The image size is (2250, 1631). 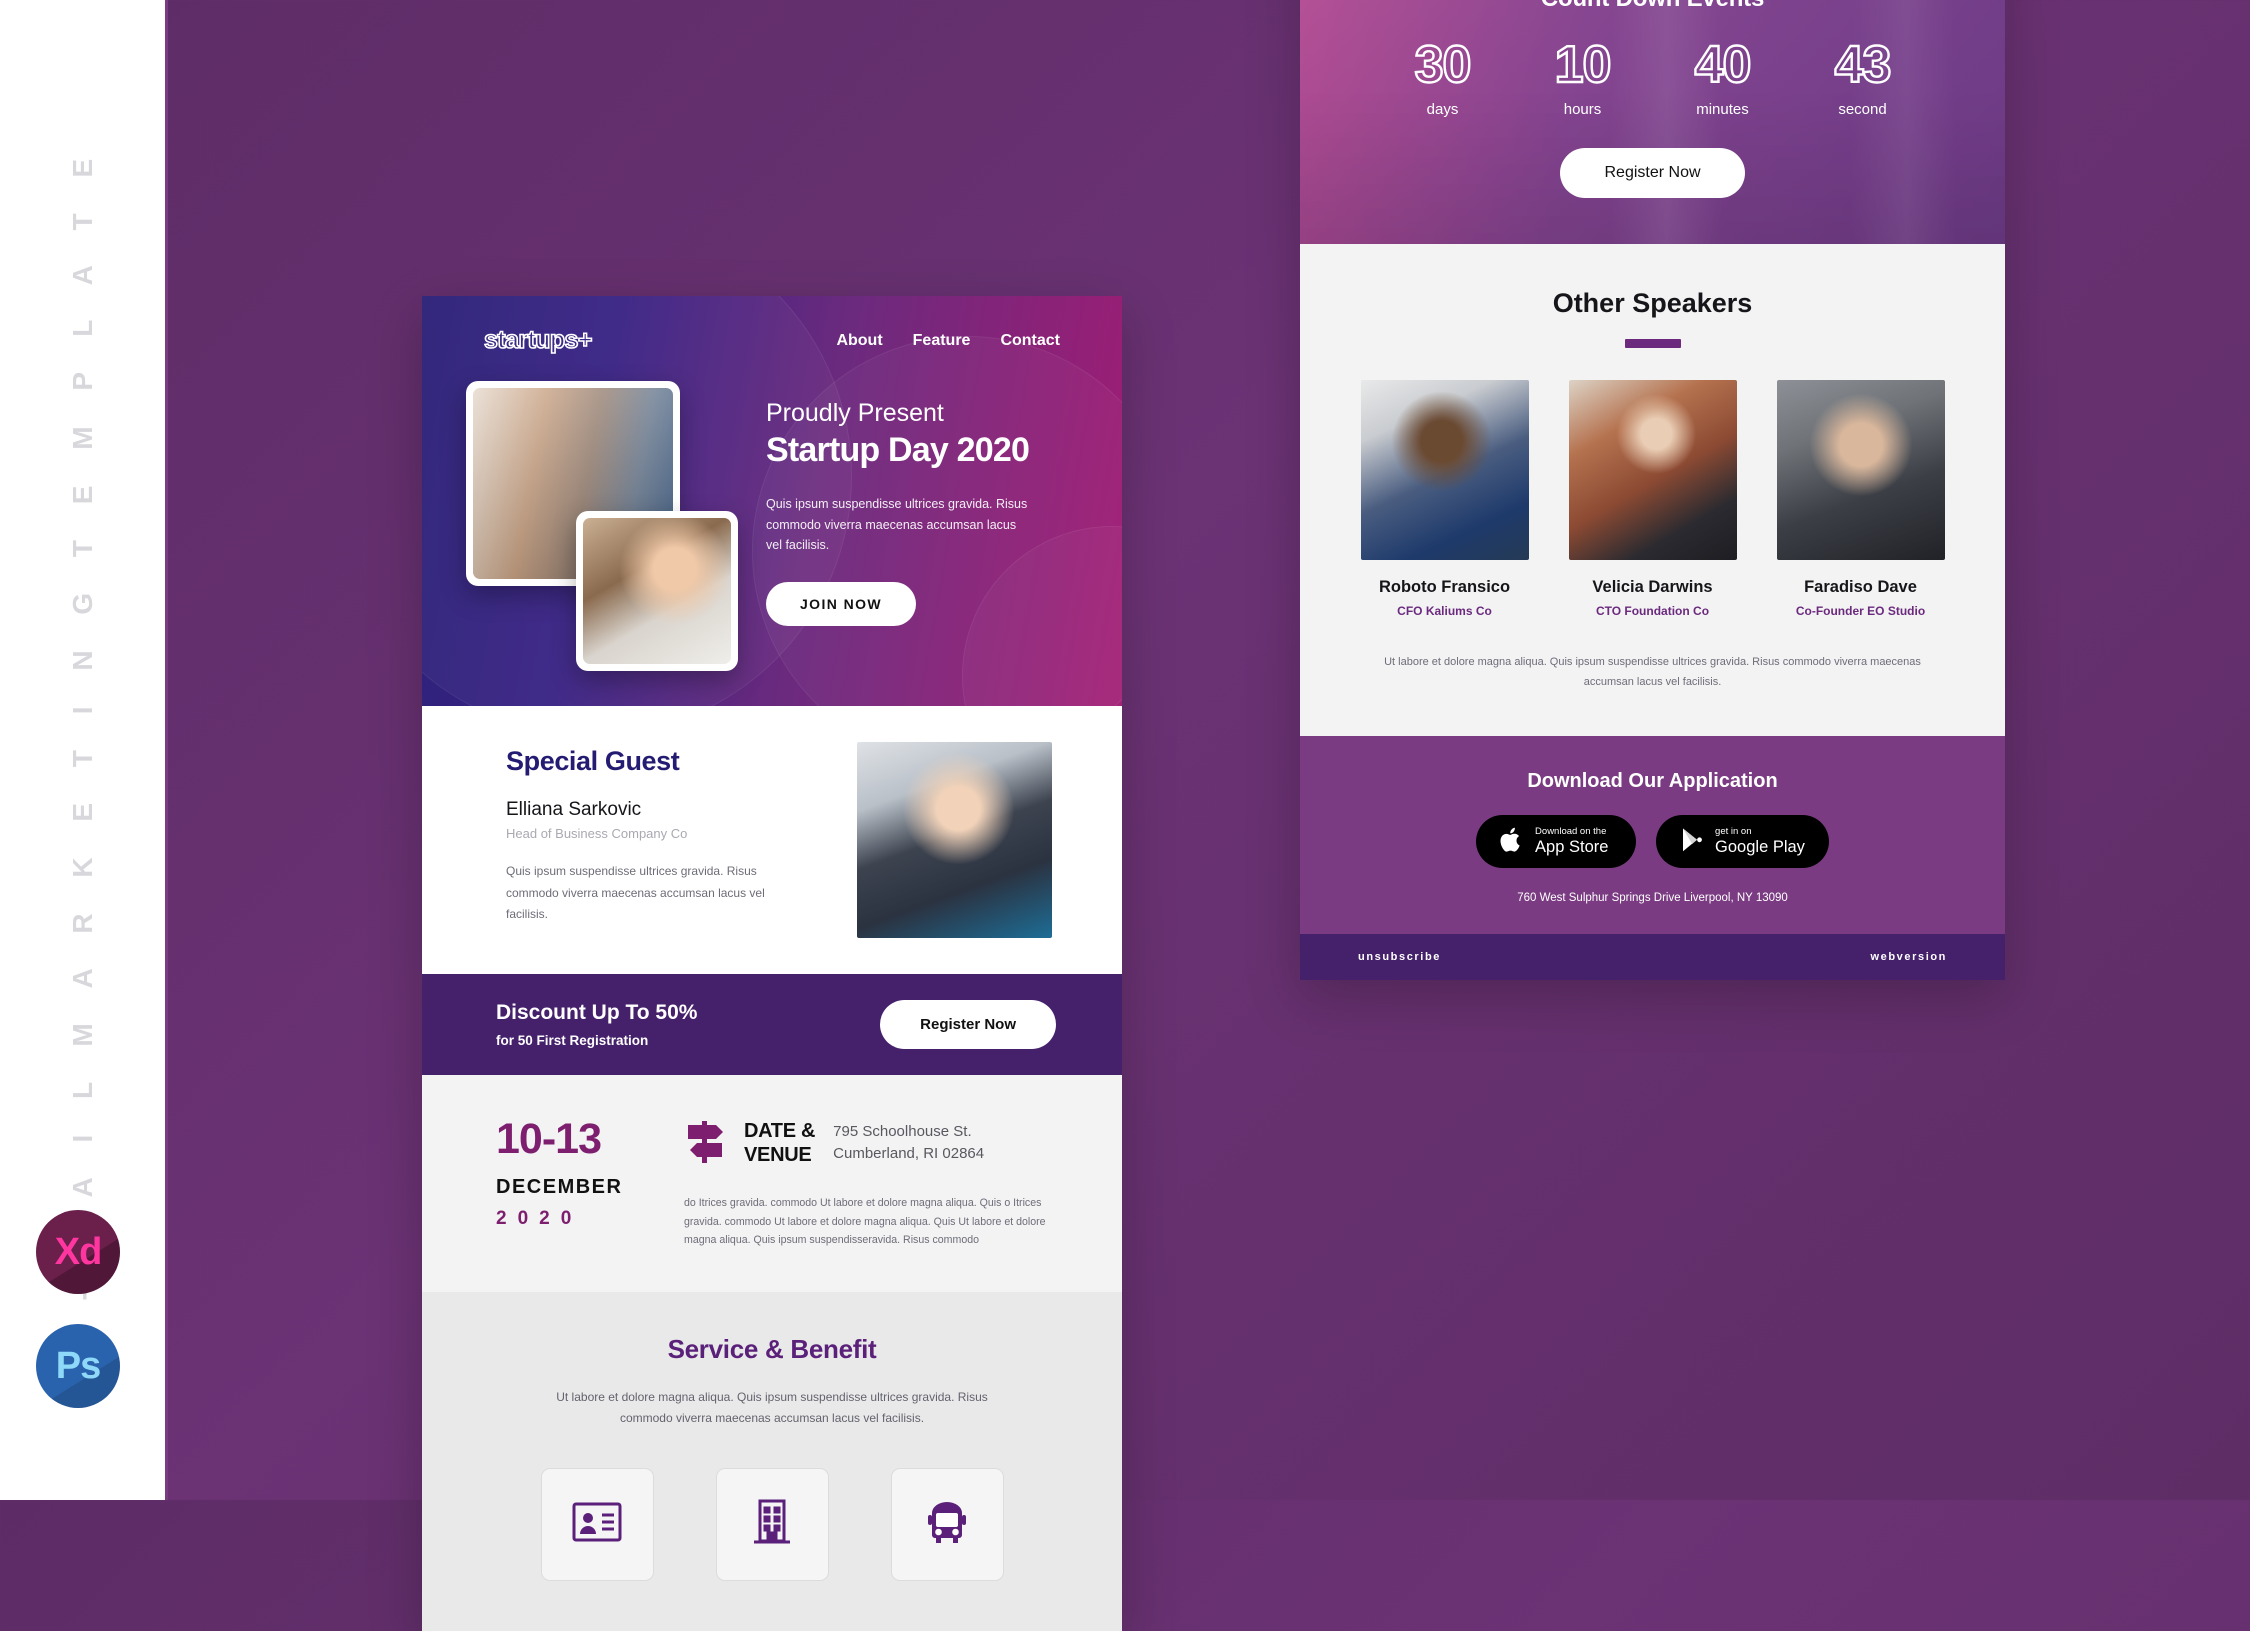 I want to click on service-benefit-title: Service & Benefit, so click(x=772, y=1348).